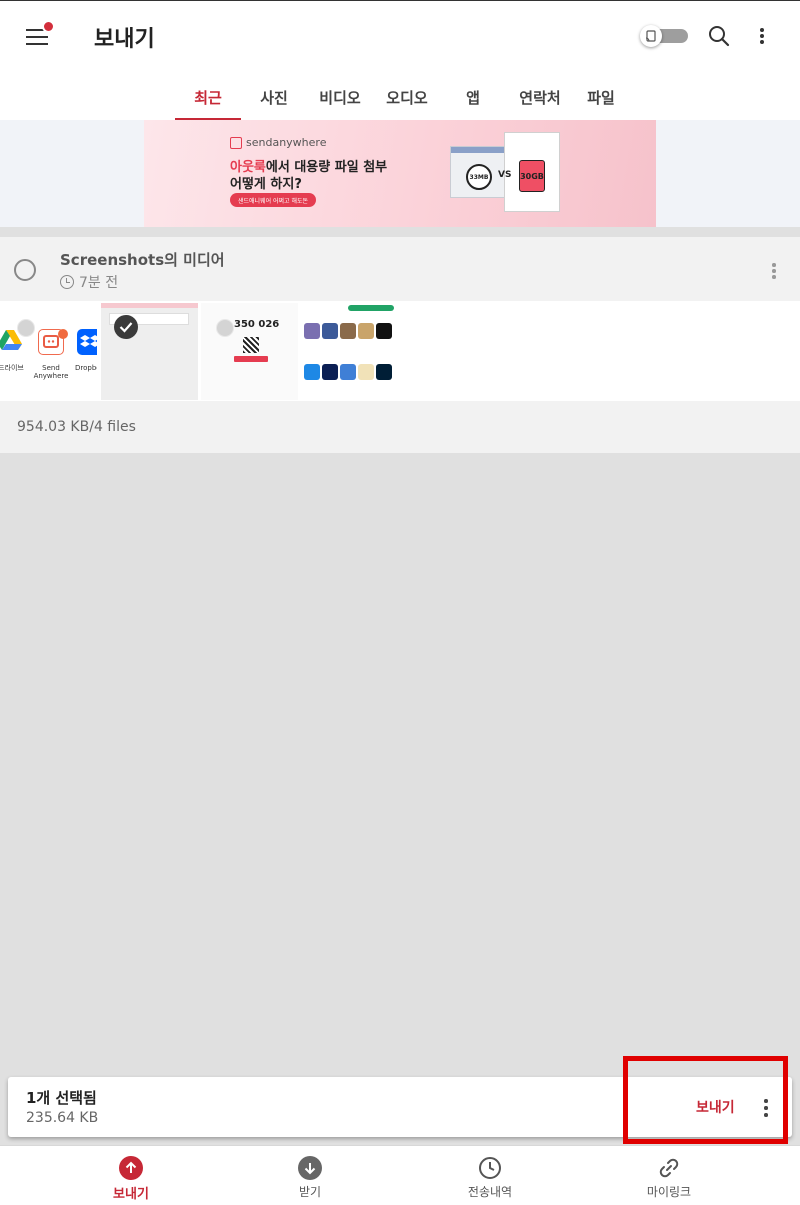 Image resolution: width=800 pixels, height=1205 pixels. What do you see at coordinates (12, 368) in the screenshot?
I see `app-label-drive: 드라이브` at bounding box center [12, 368].